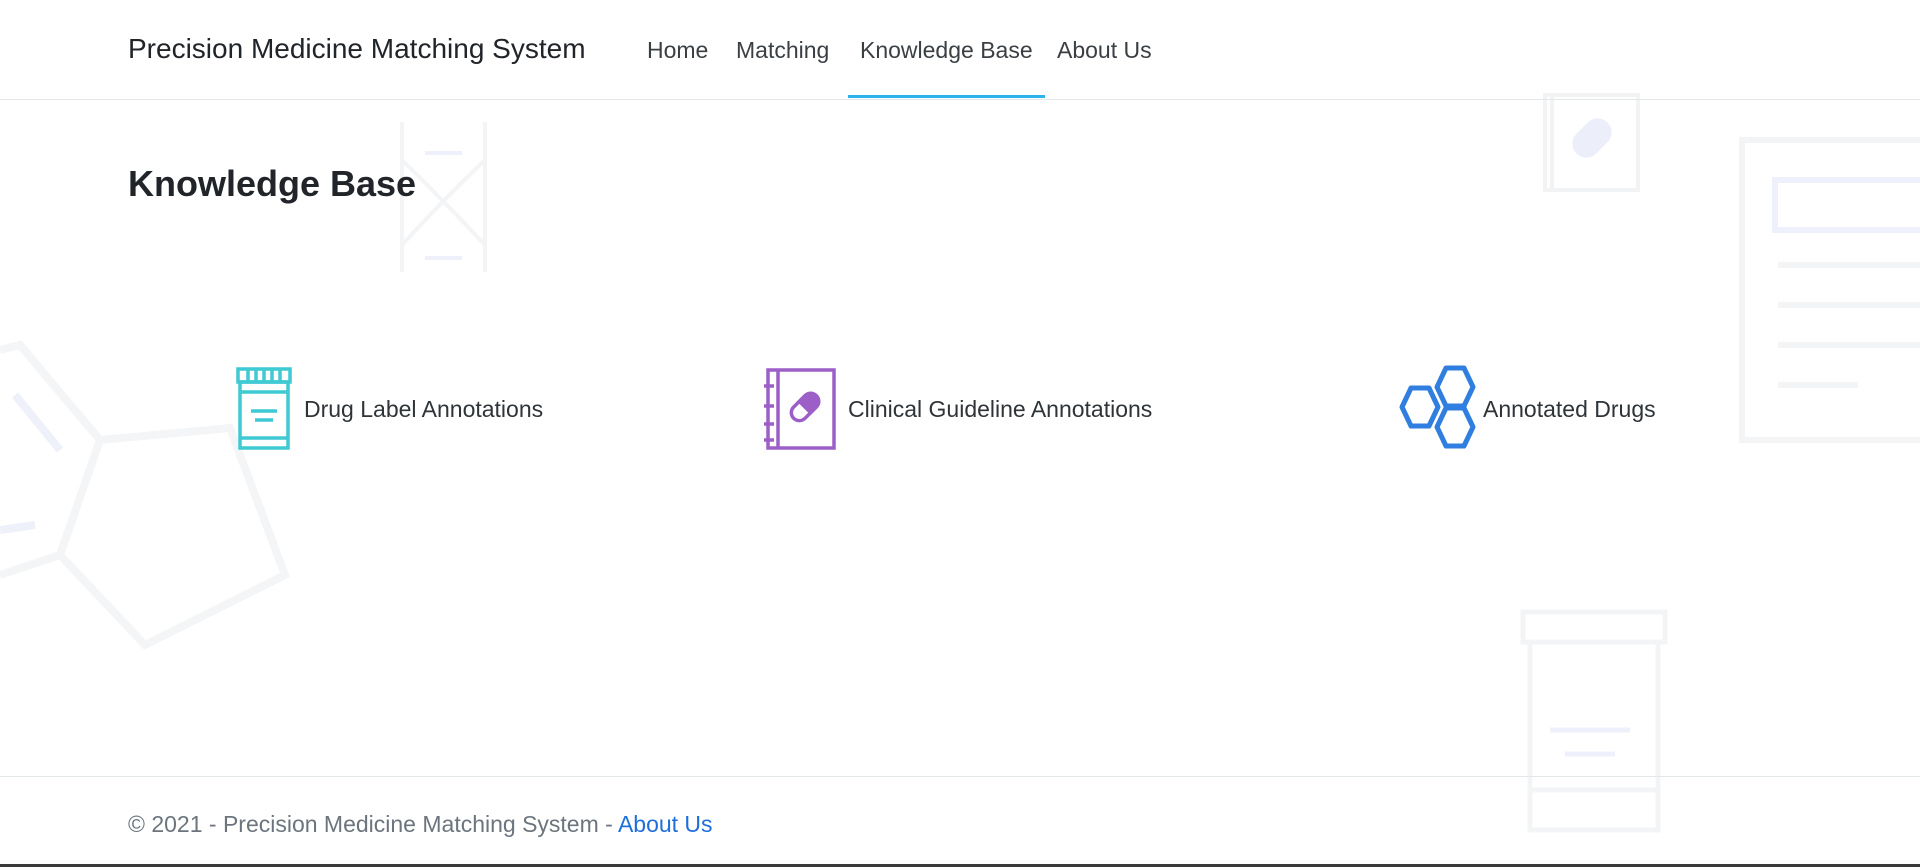 The width and height of the screenshot is (1920, 867). Describe the element at coordinates (946, 96) in the screenshot. I see `active-nav-indicator` at that location.